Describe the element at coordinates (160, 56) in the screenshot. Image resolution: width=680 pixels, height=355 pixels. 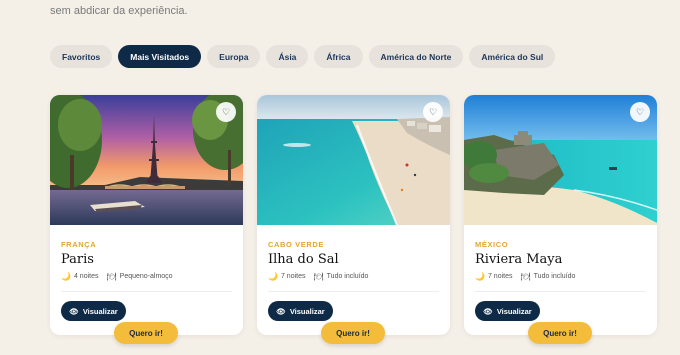
I see `tab-mais-visitados: Mais Visitados` at that location.